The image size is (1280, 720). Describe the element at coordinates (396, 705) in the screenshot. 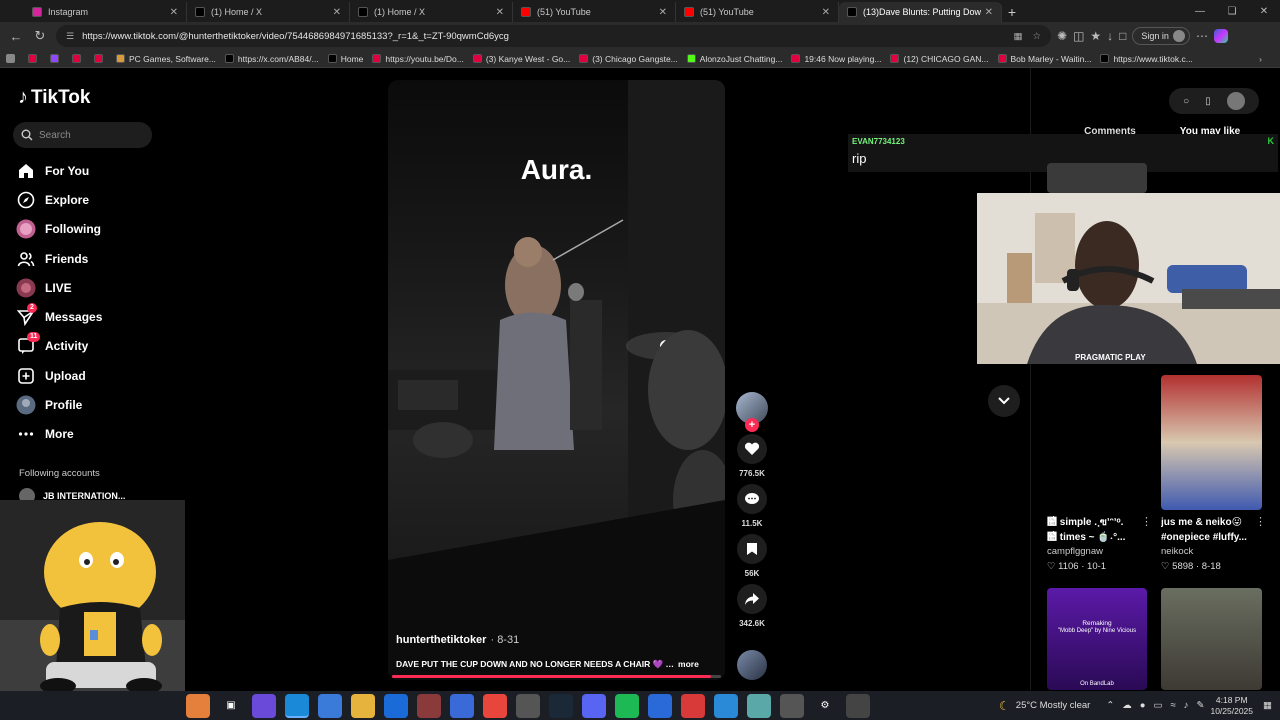

I see `outlook-icon` at that location.